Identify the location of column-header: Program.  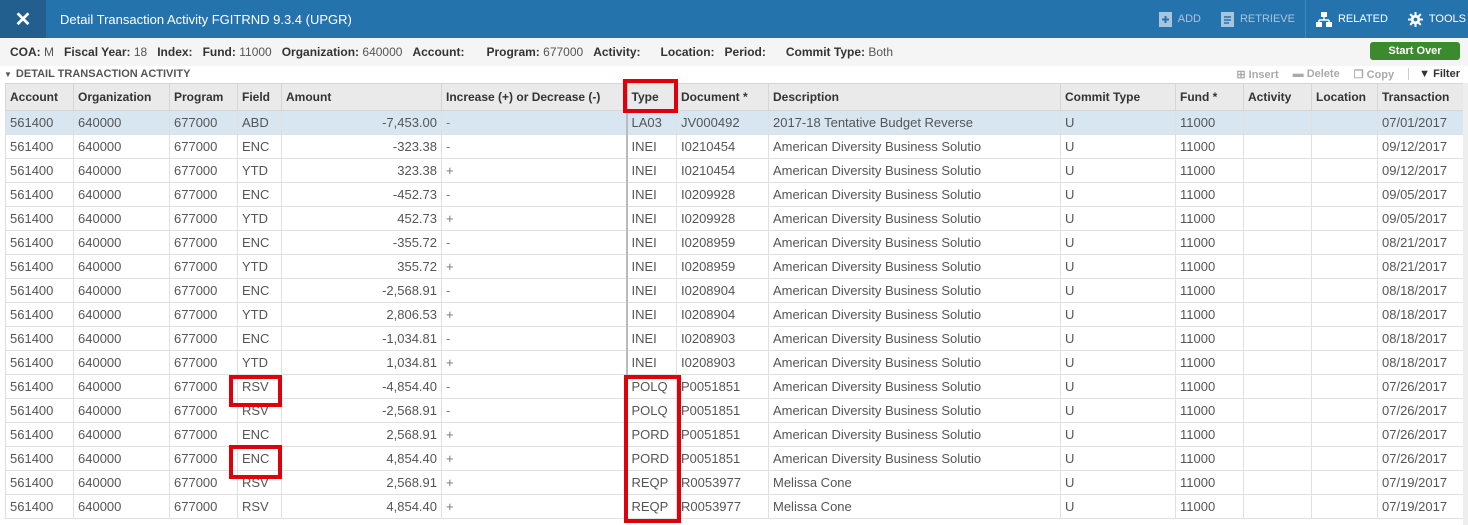
(203, 97).